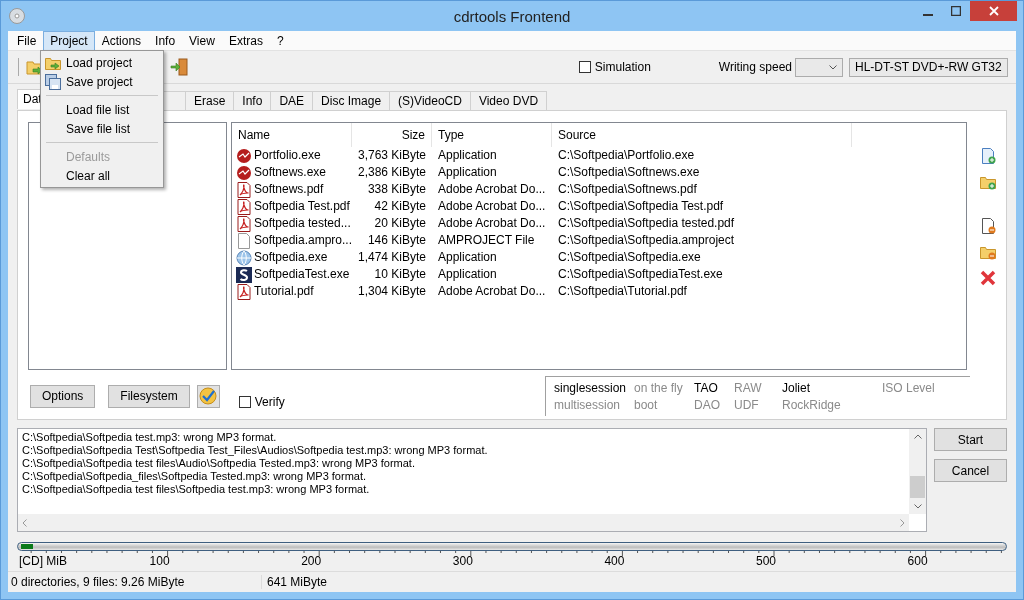 This screenshot has width=1024, height=600. What do you see at coordinates (917, 471) in the screenshot?
I see `vertical-scrollbar` at bounding box center [917, 471].